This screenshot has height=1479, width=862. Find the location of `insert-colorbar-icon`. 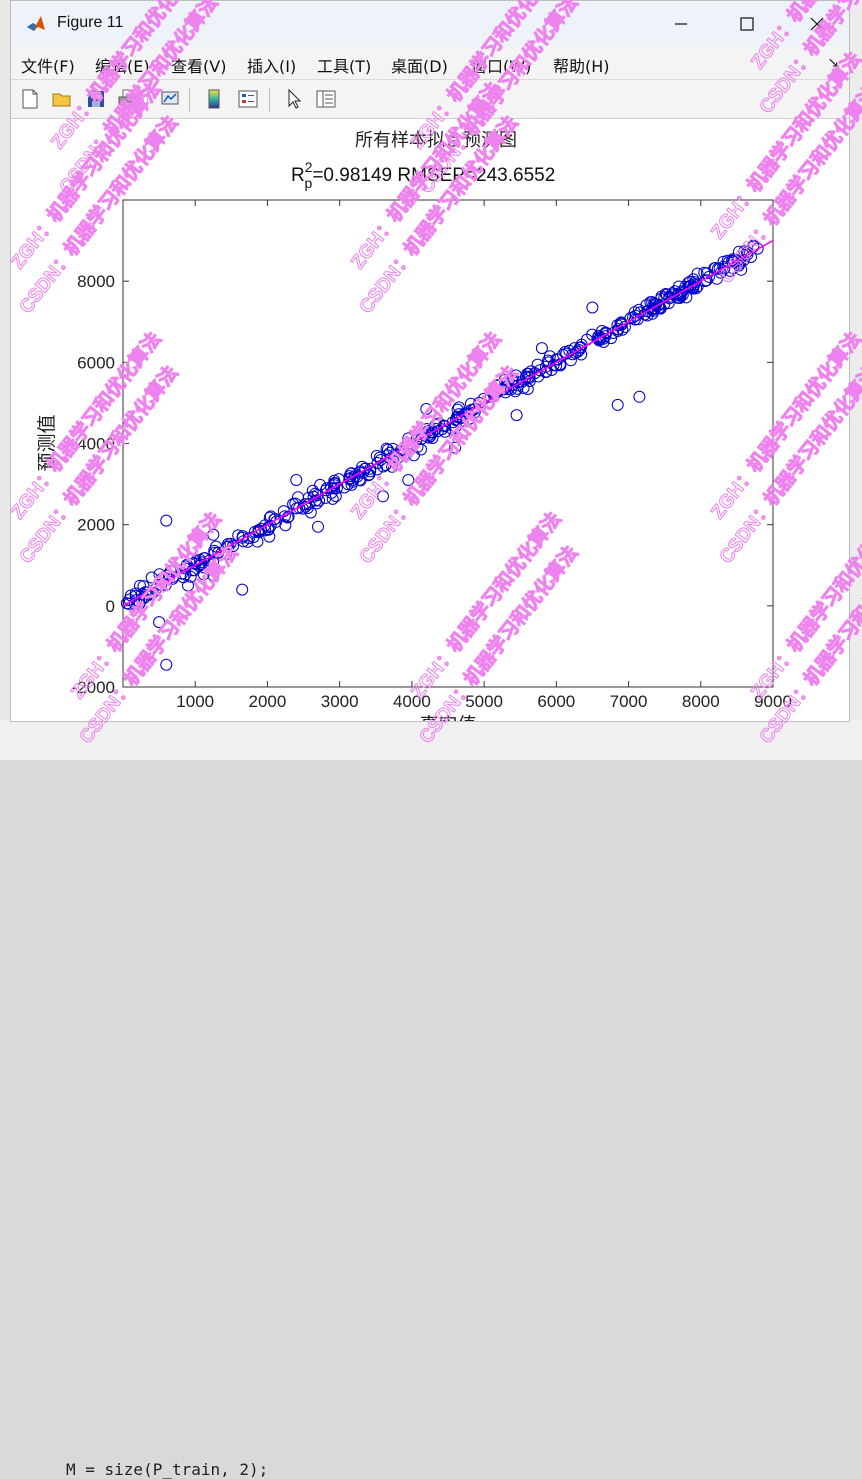

insert-colorbar-icon is located at coordinates (214, 99).